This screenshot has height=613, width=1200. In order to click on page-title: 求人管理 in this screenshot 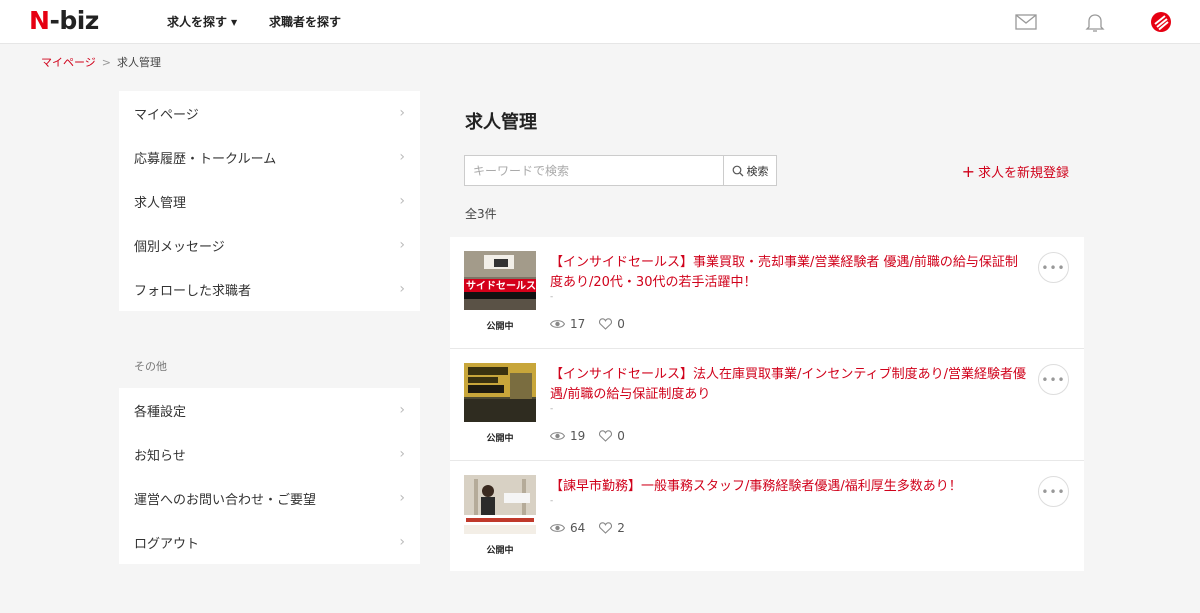, I will do `click(501, 122)`.